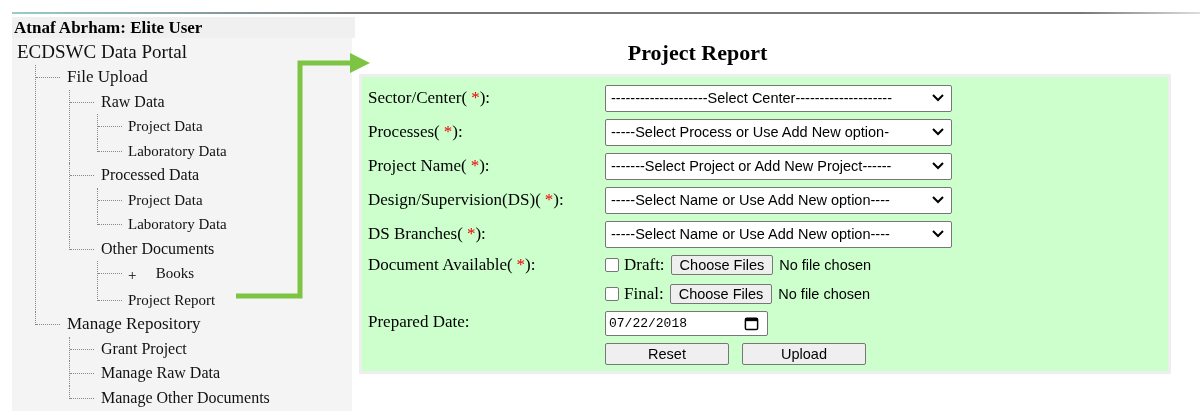  What do you see at coordinates (686, 323) in the screenshot?
I see `date-field: 07/22/2018` at bounding box center [686, 323].